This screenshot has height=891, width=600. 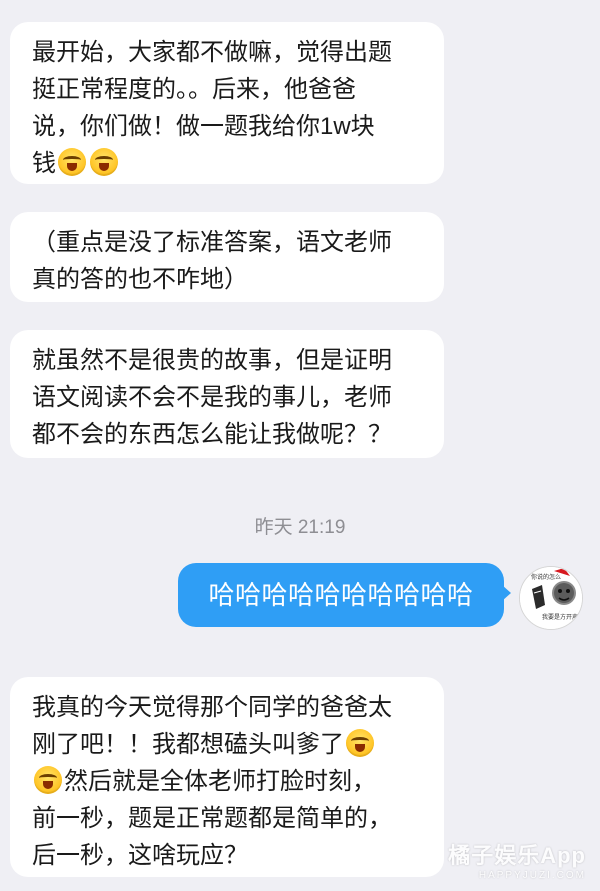 I want to click on message-line: 就虽然不是很贵的故事，但是证明, so click(x=212, y=360).